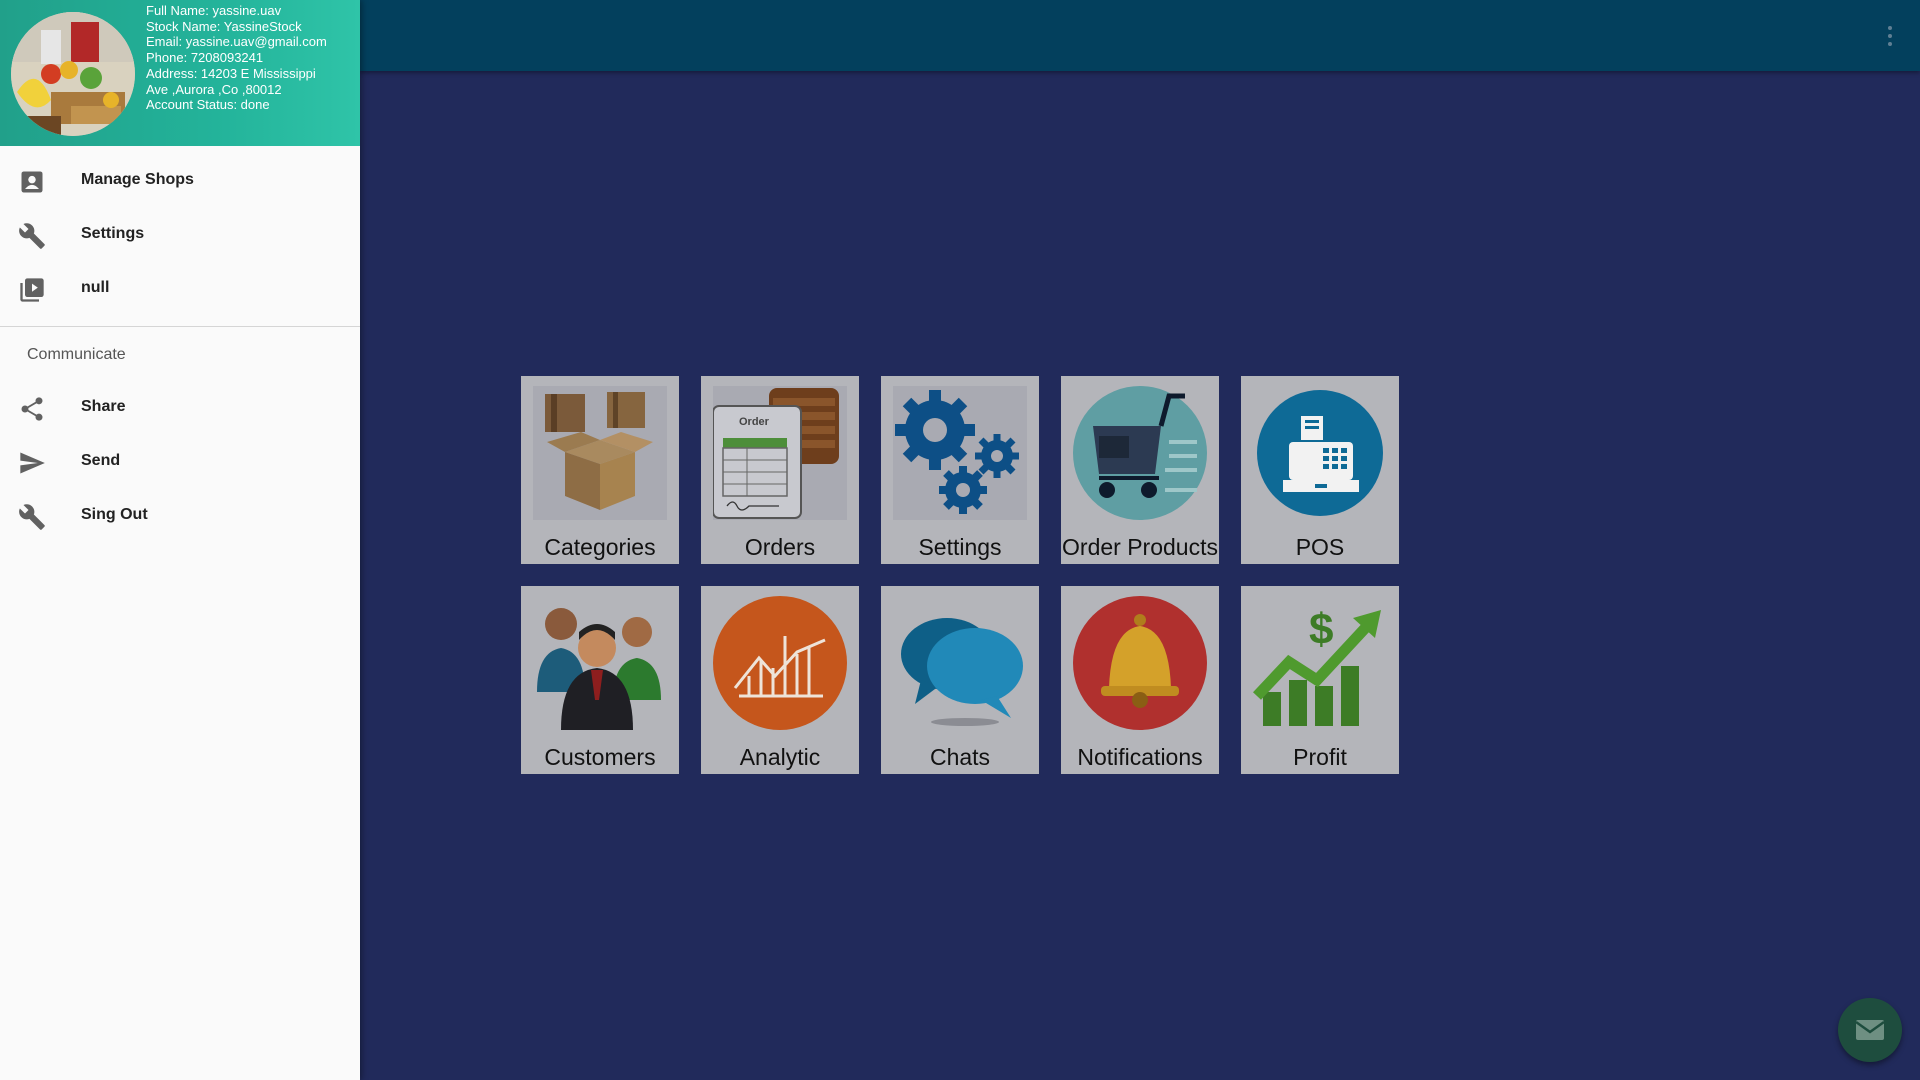  What do you see at coordinates (780, 663) in the screenshot?
I see `analytics-chart-icon` at bounding box center [780, 663].